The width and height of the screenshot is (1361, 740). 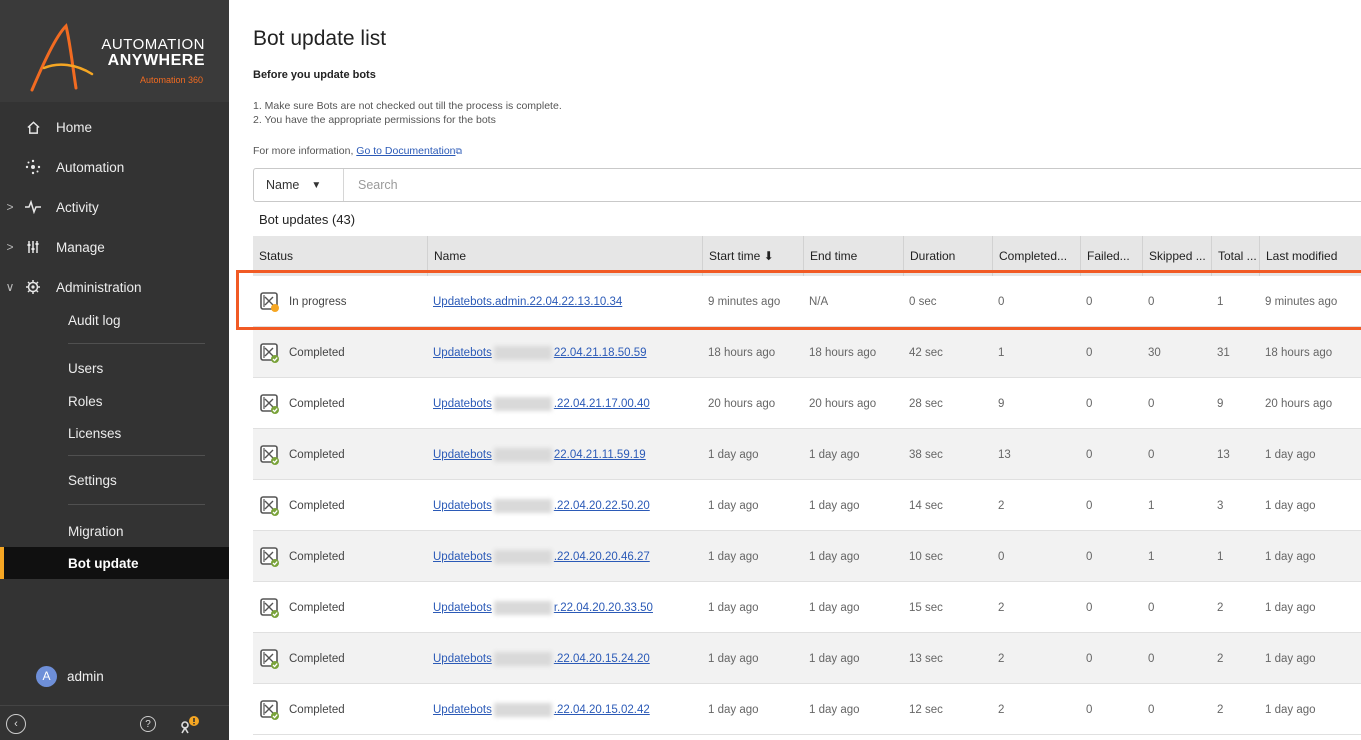 What do you see at coordinates (541, 556) in the screenshot?
I see `bot-update-name-link: Updatebots .22.04.20.20.46.27` at bounding box center [541, 556].